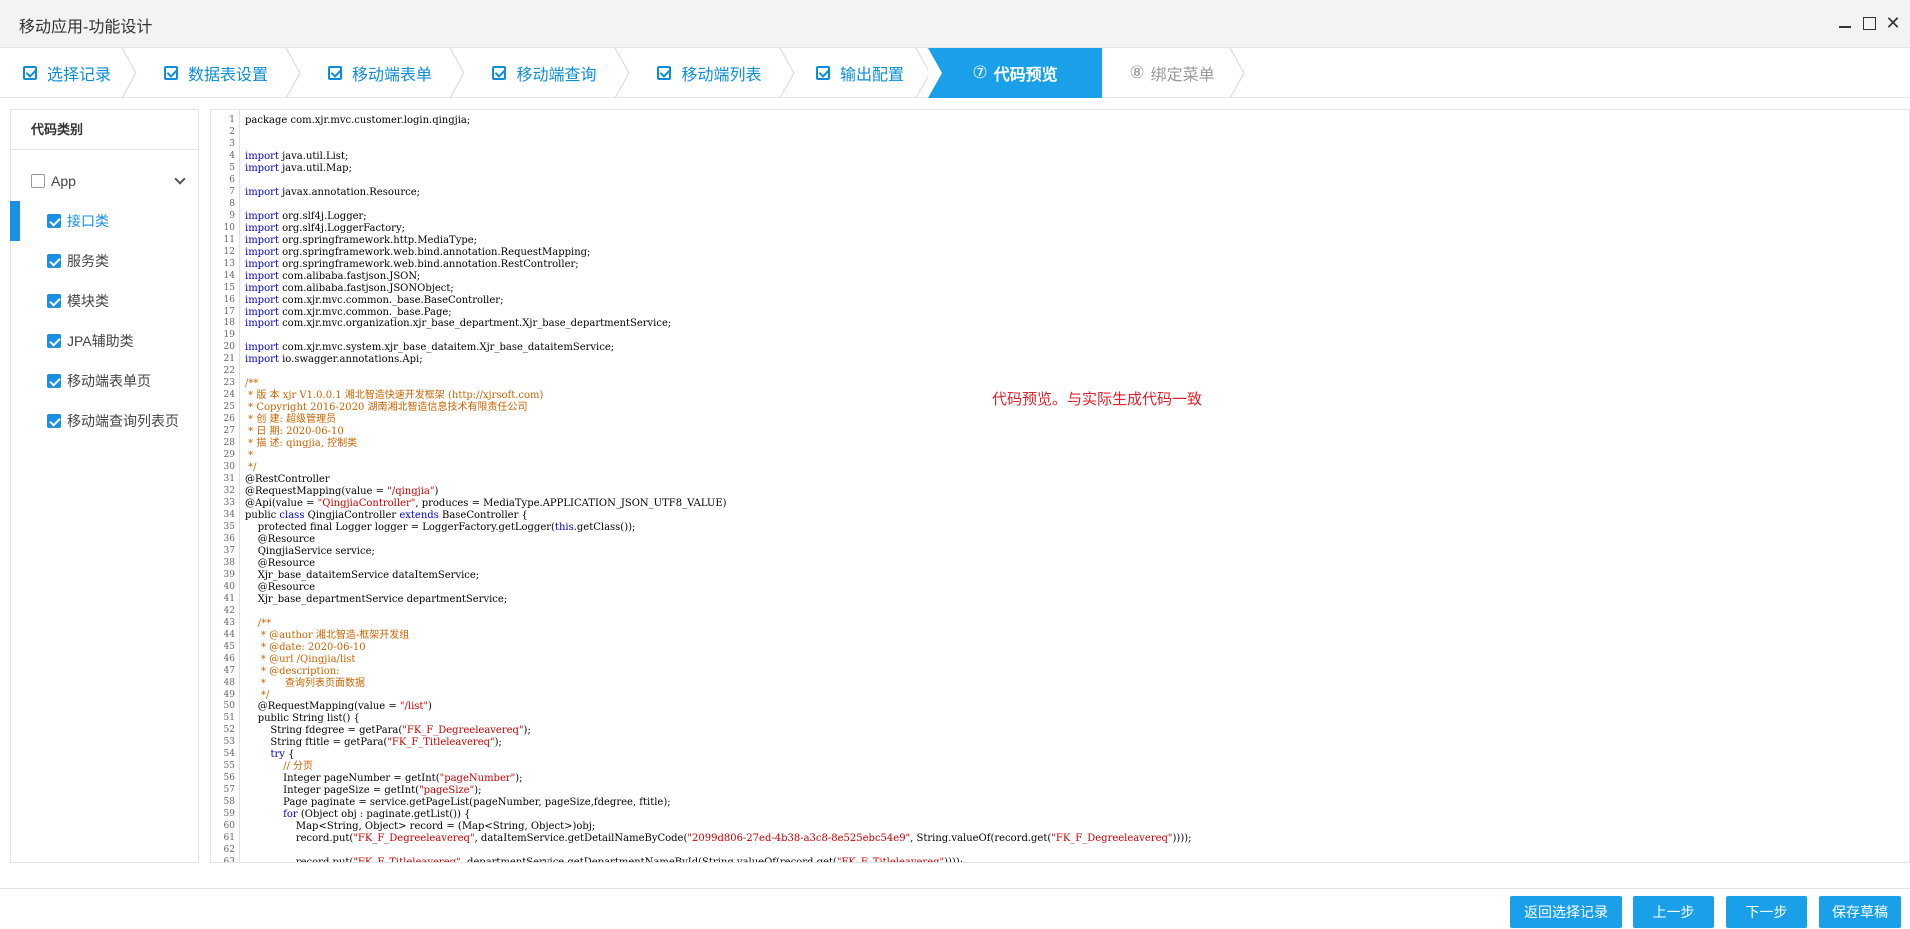  Describe the element at coordinates (1097, 399) in the screenshot. I see `code-preview-note: 代码预览。与实际生成代码一致` at that location.